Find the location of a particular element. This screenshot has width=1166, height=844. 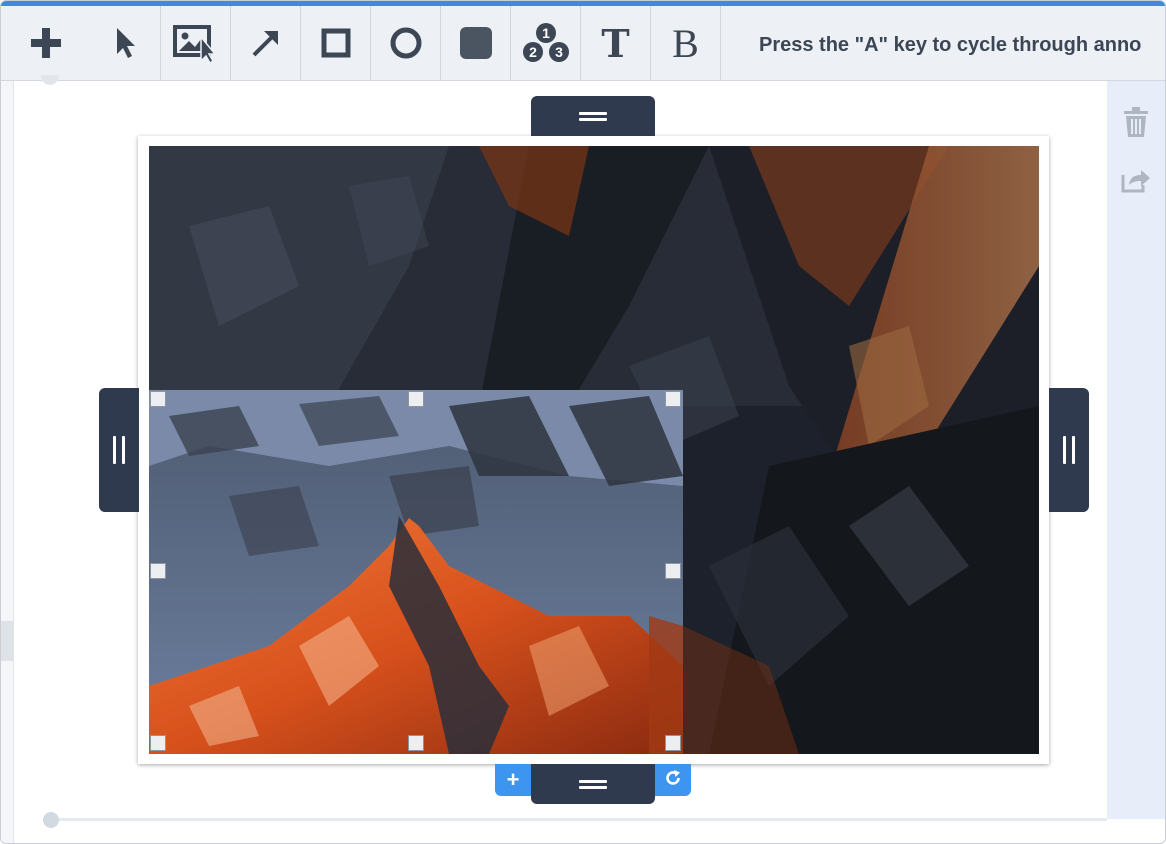

side-panel is located at coordinates (1136, 450).